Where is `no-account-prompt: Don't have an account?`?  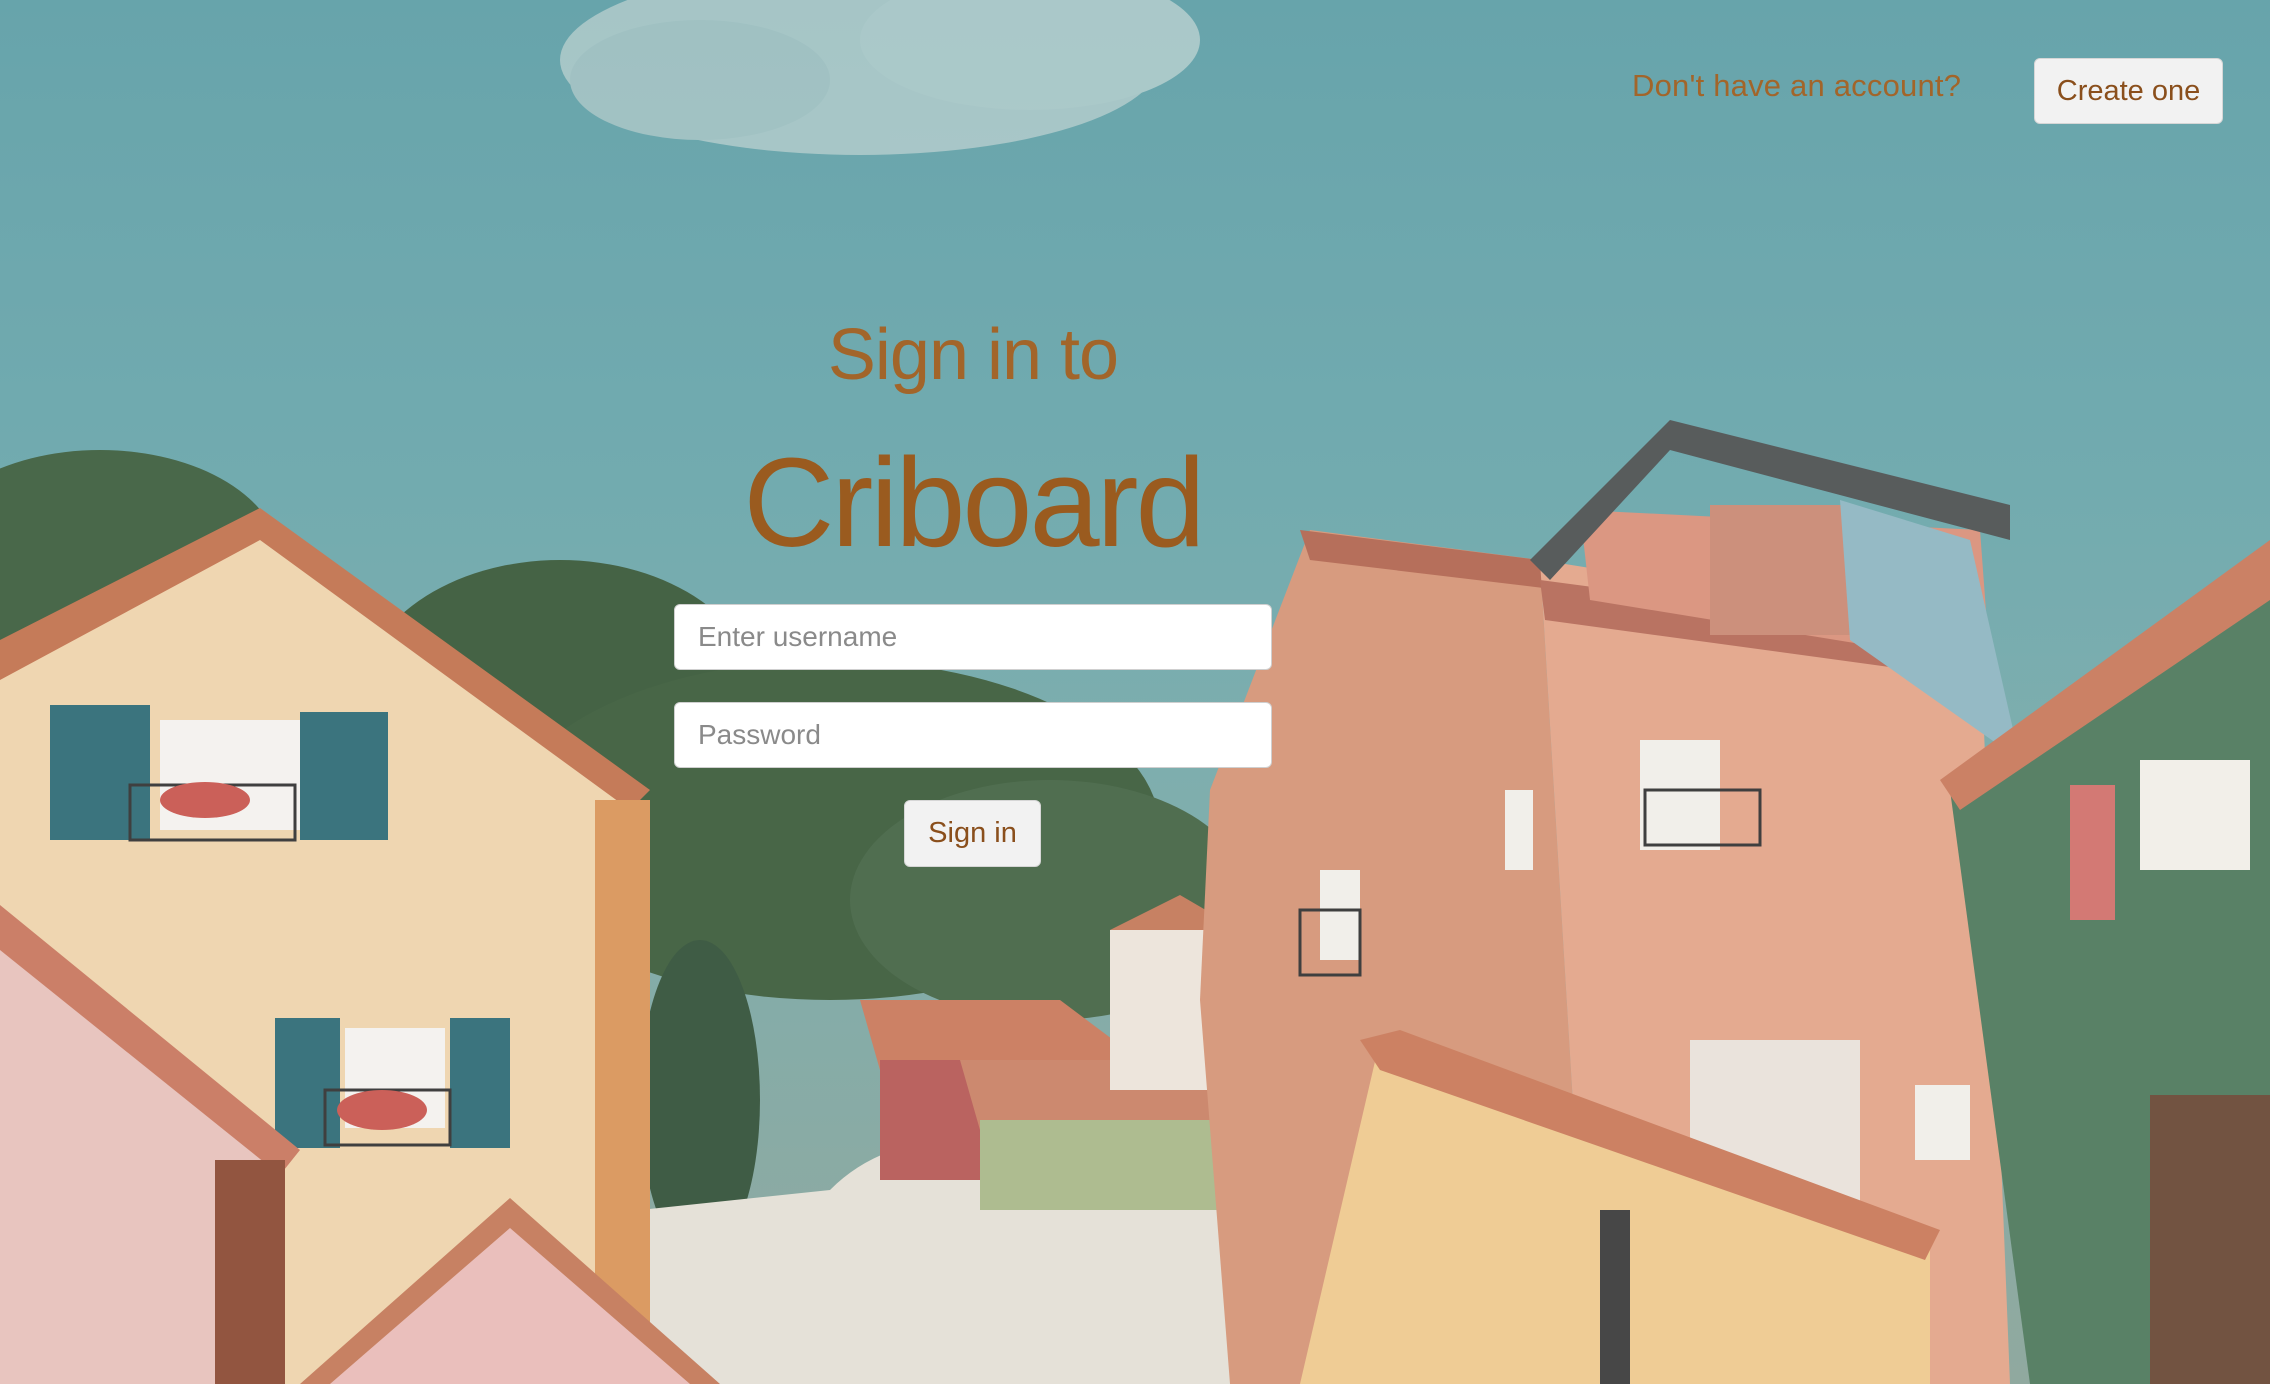 no-account-prompt: Don't have an account? is located at coordinates (1797, 85).